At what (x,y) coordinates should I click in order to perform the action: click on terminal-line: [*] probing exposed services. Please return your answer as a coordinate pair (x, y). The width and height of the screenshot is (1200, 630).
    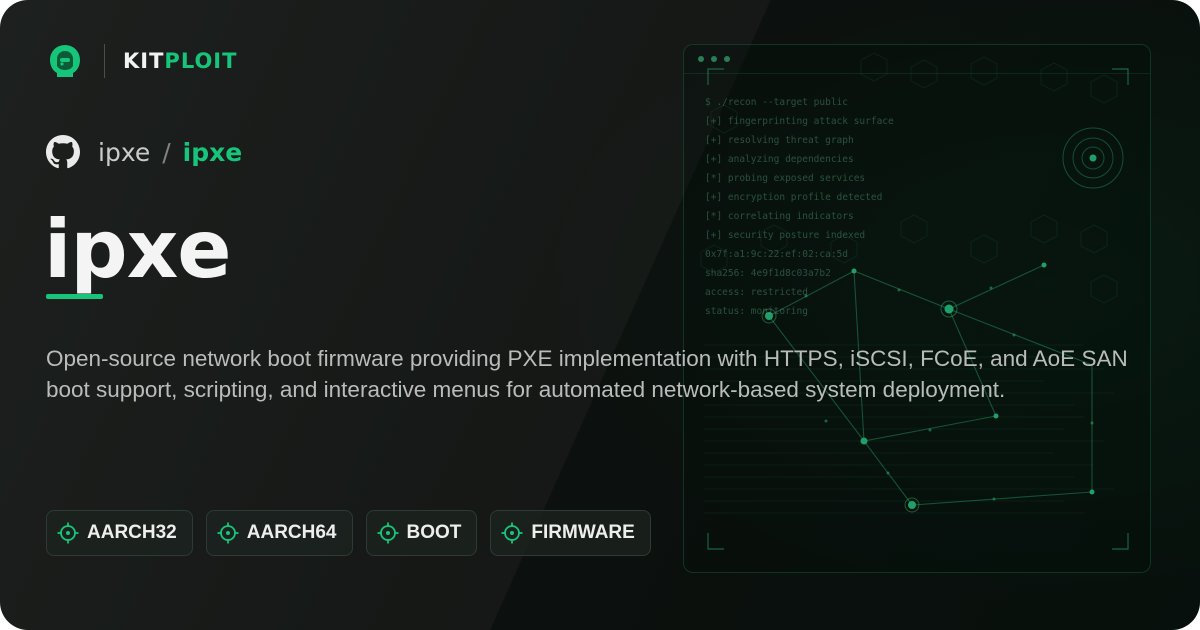
    Looking at the image, I should click on (785, 178).